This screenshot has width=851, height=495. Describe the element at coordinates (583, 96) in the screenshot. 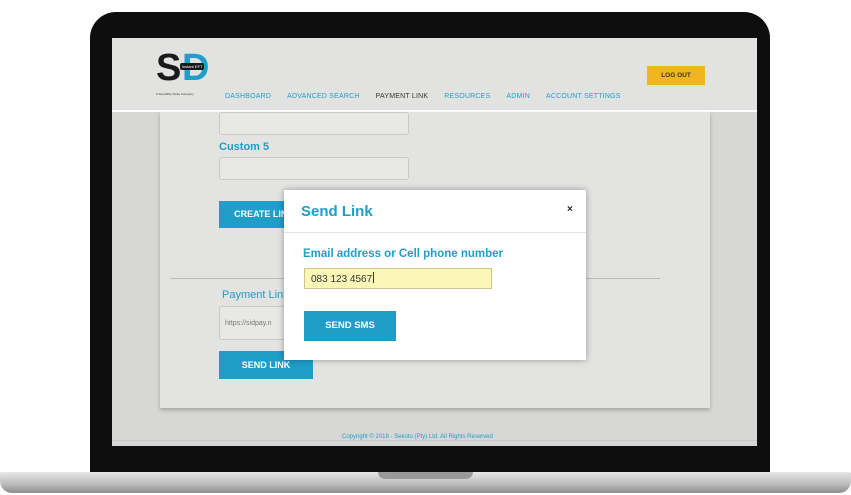

I see `nav-account-settings: ACCOUNT SETTINGS` at that location.